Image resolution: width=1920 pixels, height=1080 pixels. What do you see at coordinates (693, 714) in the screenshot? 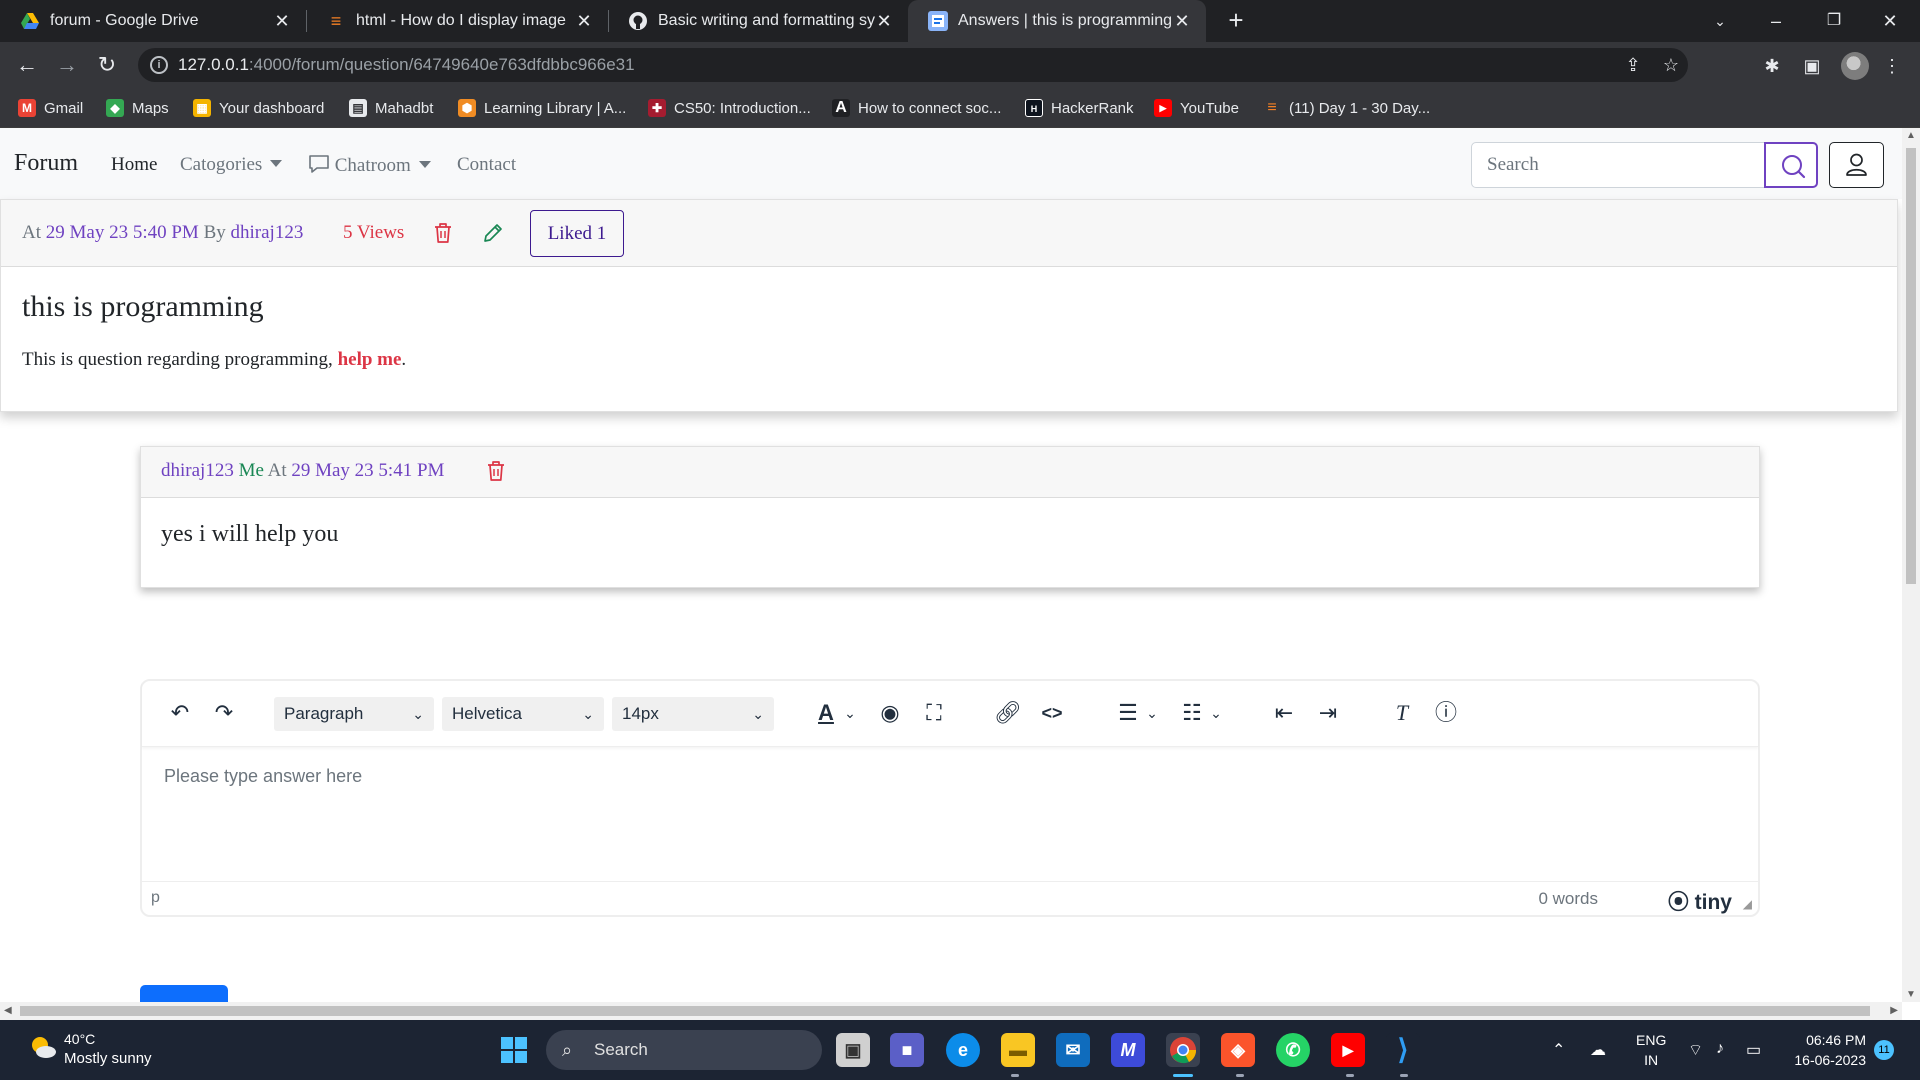
I see `font-size-select: 14px ⌄` at bounding box center [693, 714].